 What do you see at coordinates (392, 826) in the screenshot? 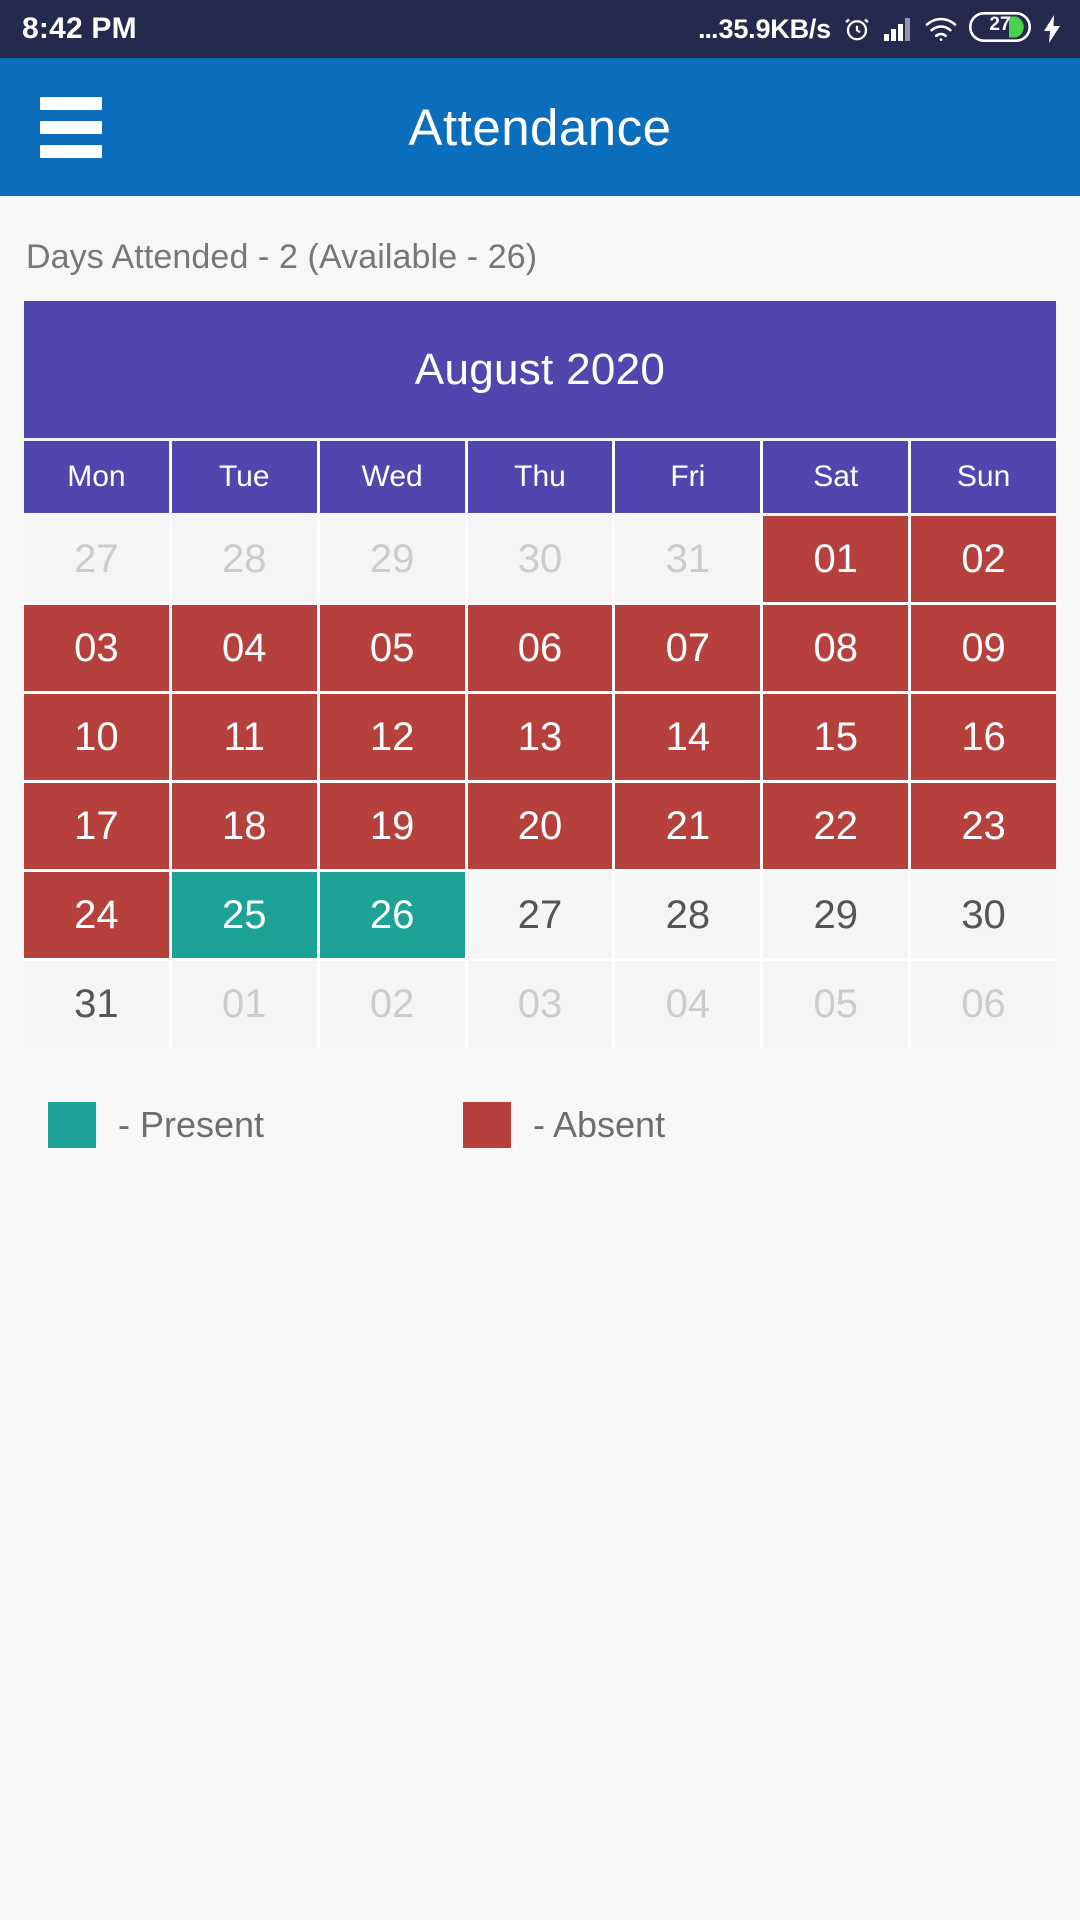
I see `calendar-day-cell: 19` at bounding box center [392, 826].